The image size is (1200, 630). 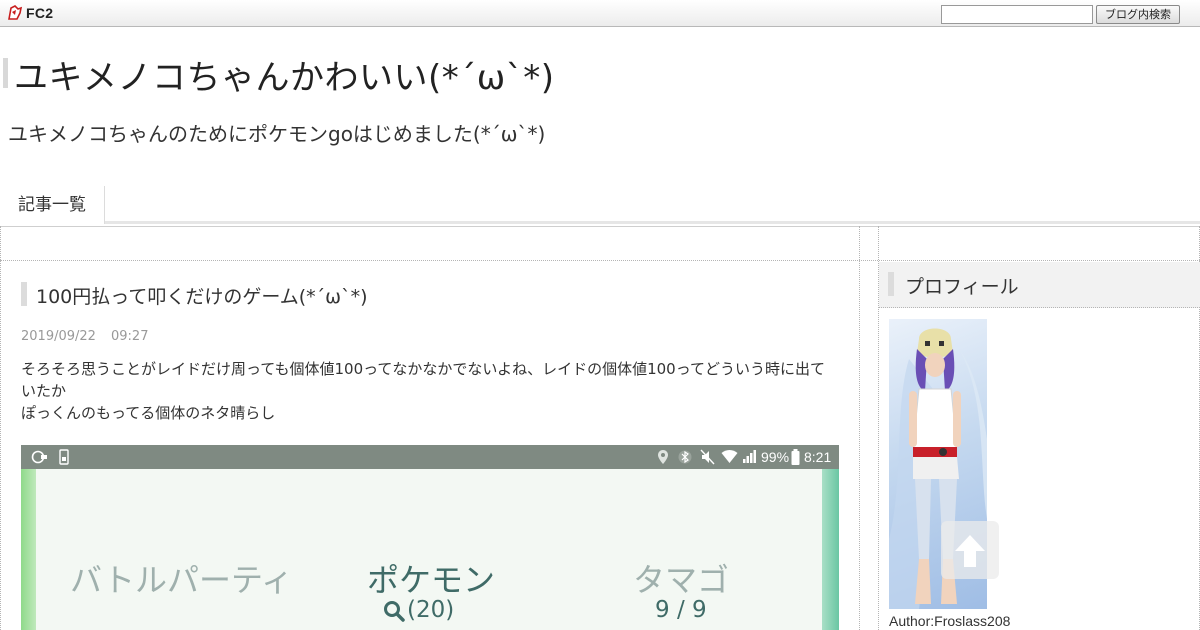 I want to click on battery-icon, so click(x=795, y=457).